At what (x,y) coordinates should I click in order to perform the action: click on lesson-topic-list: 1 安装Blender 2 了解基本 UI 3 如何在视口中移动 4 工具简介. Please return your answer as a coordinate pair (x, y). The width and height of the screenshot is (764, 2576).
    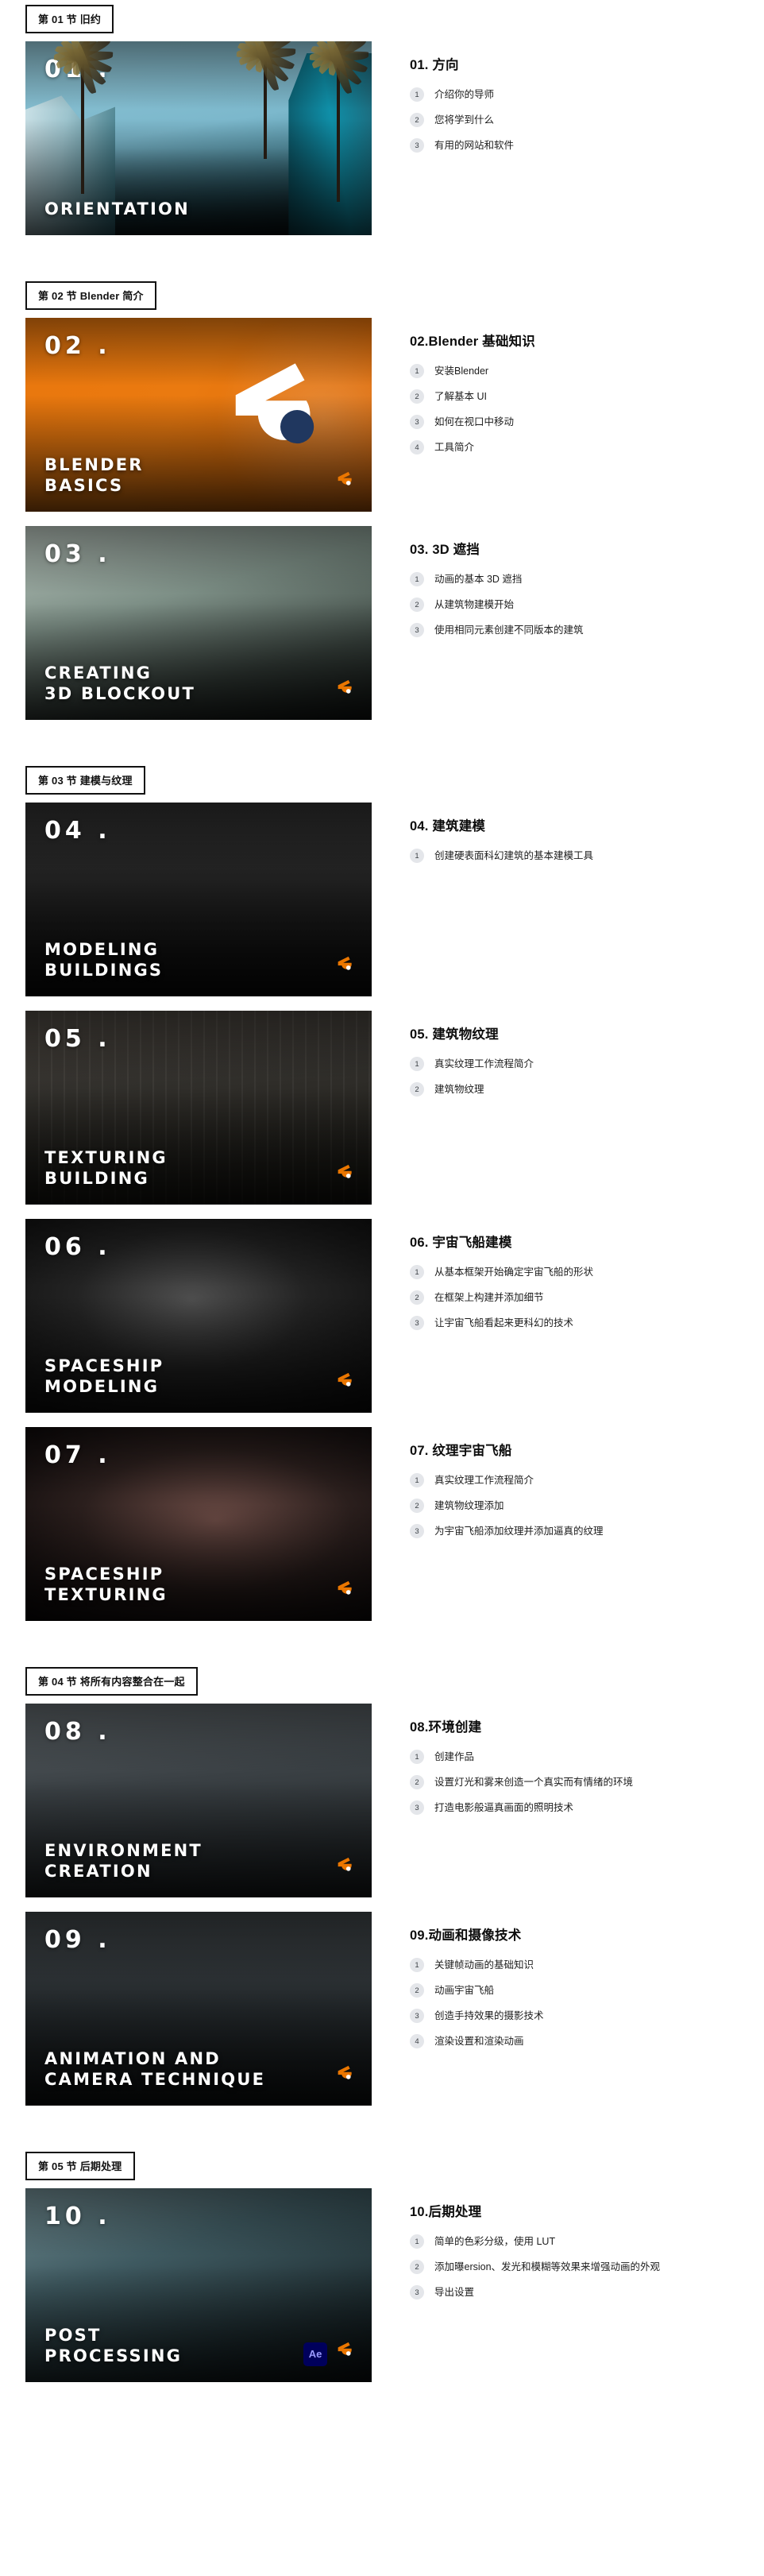
    Looking at the image, I should click on (579, 409).